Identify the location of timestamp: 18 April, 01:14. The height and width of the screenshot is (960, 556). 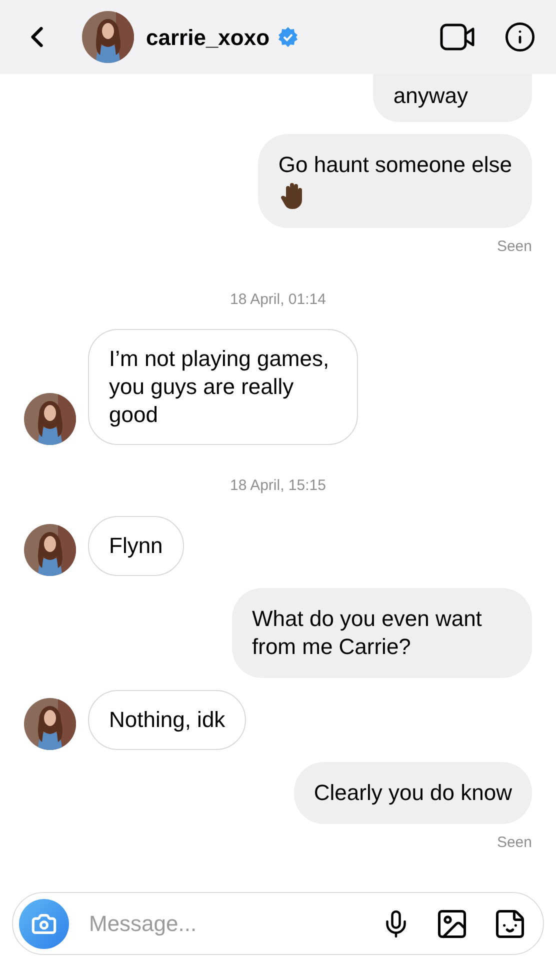
(278, 300).